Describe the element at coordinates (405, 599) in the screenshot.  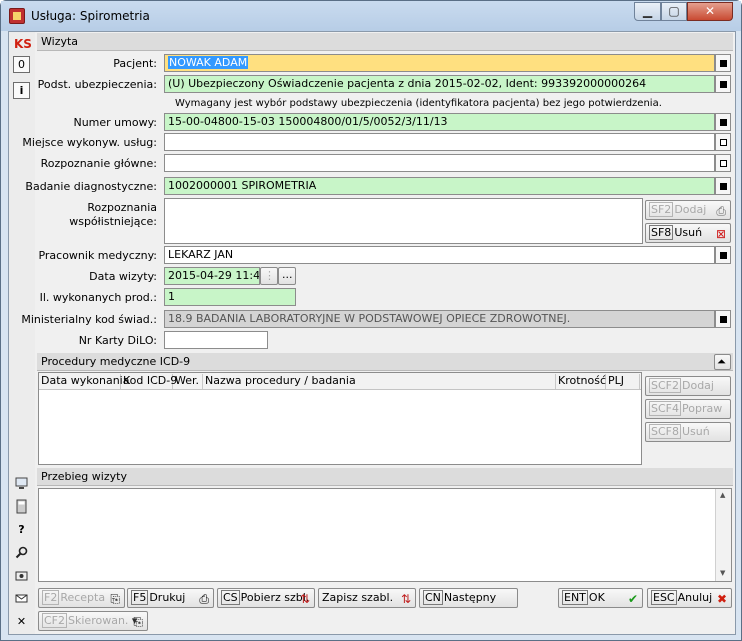
I see `save-template-icon: ⇅` at that location.